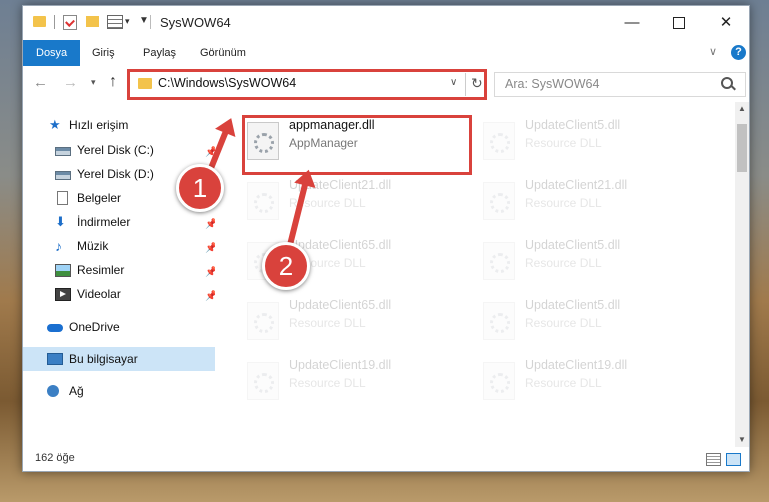  What do you see at coordinates (453, 82) in the screenshot?
I see `chevron-down-icon: ∨` at bounding box center [453, 82].